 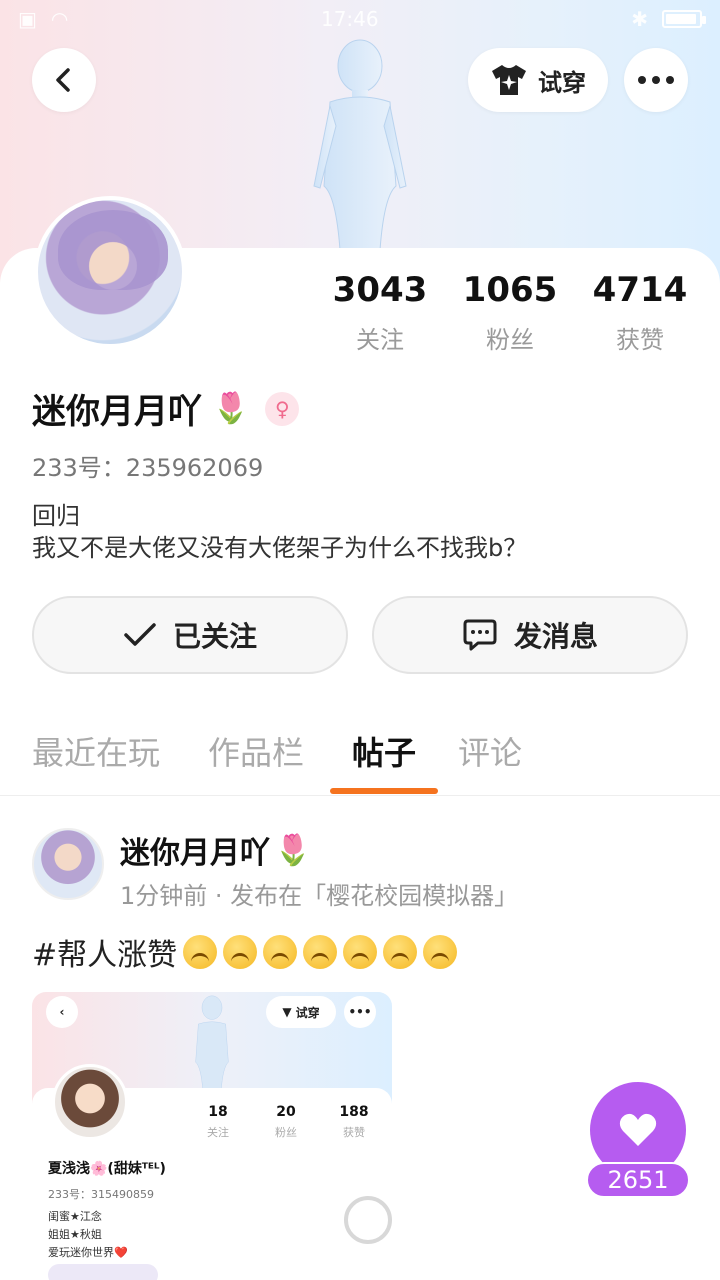 What do you see at coordinates (280, 548) in the screenshot?
I see `bio-line: 我又不是大佬又没有大佬架子为什么不找我b？` at bounding box center [280, 548].